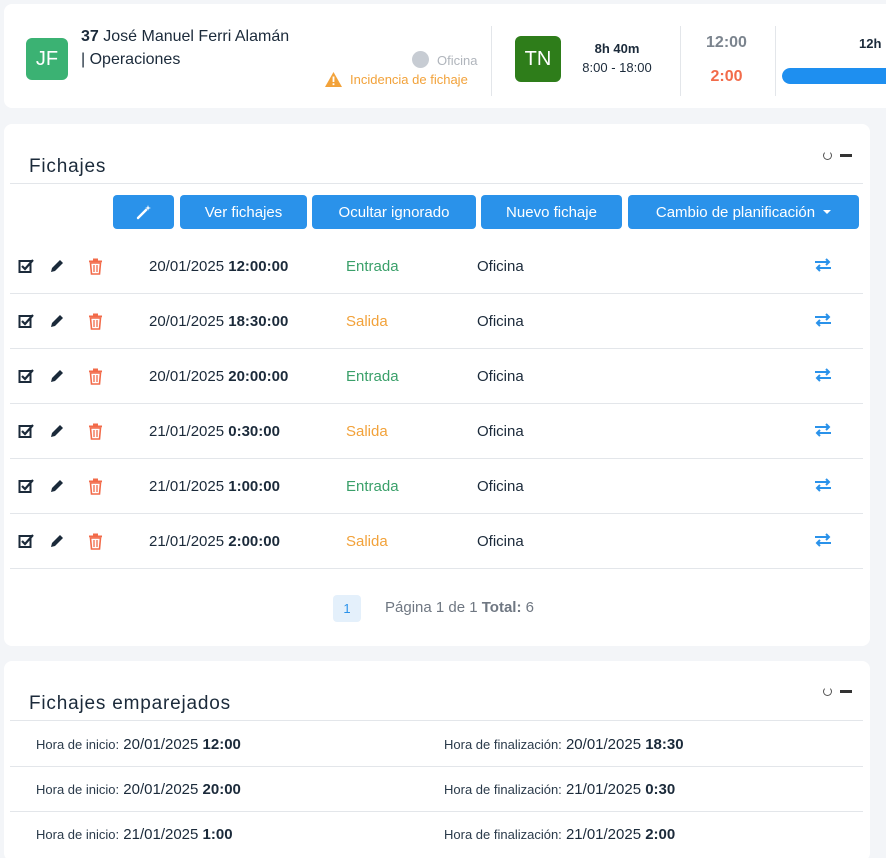  What do you see at coordinates (243, 212) in the screenshot?
I see `view-fichajes-button: Ver fichajes` at bounding box center [243, 212].